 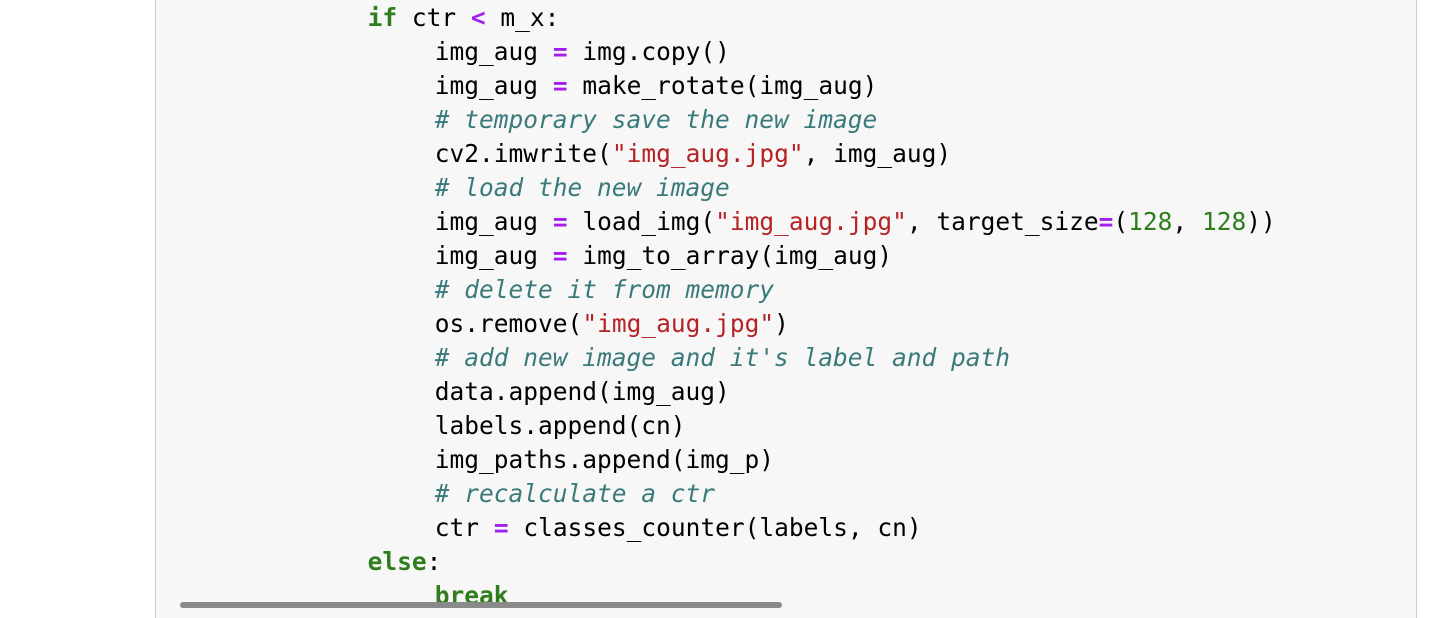 I want to click on code-line: img_paths.append(img_p), so click(x=604, y=460).